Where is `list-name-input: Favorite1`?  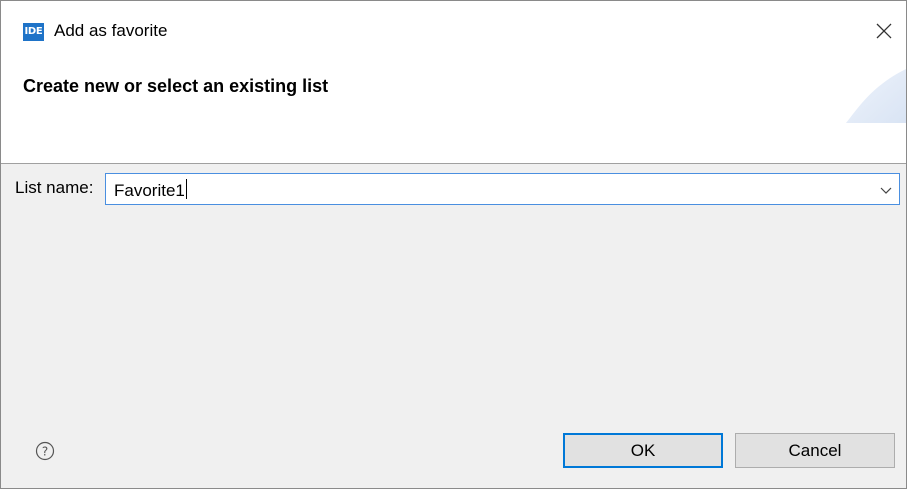 list-name-input: Favorite1 is located at coordinates (149, 190).